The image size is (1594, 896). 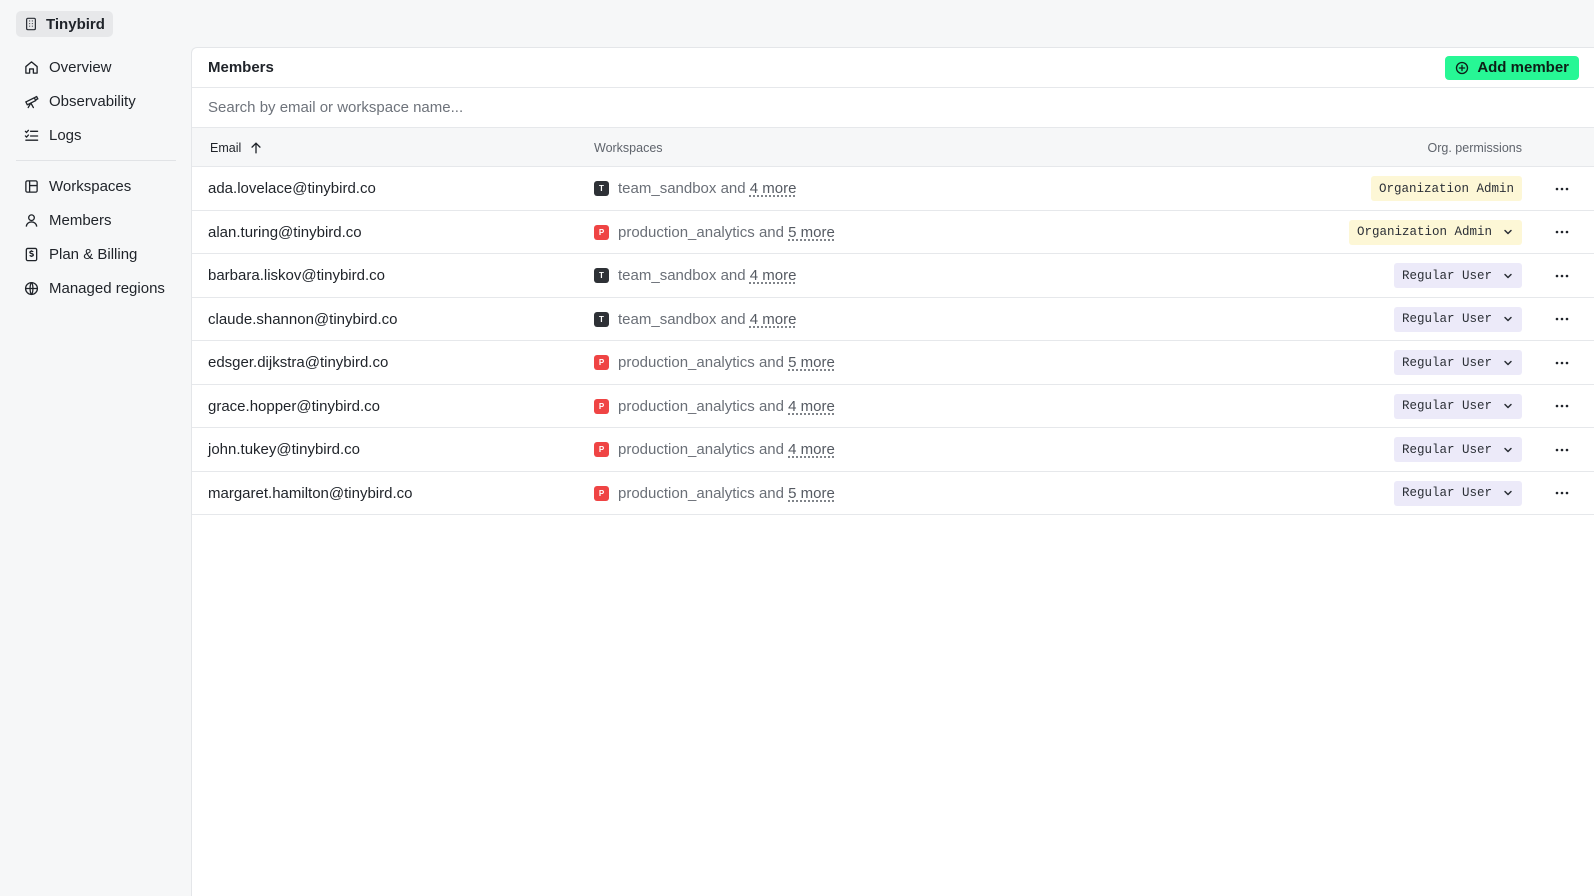 I want to click on workspace-name: team_sandbox, so click(x=667, y=319).